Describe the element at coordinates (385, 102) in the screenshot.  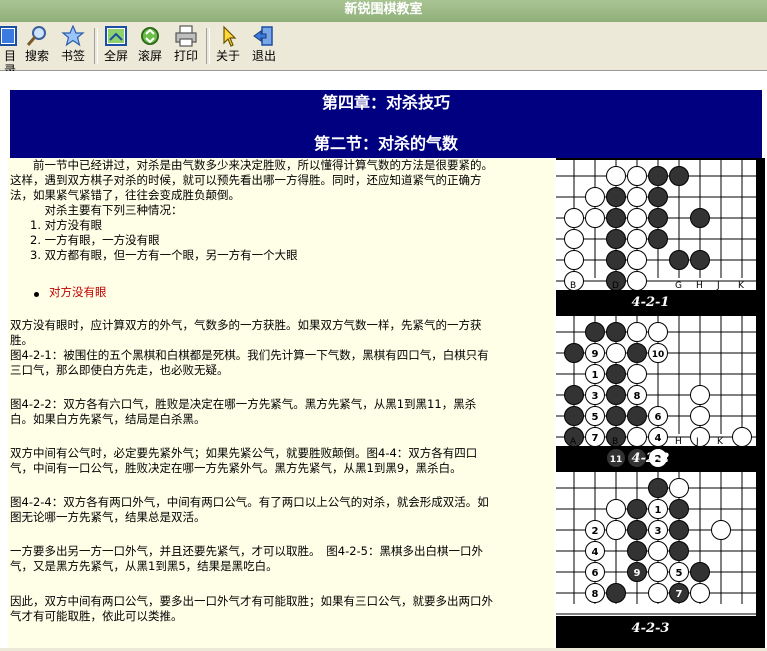
I see `chapter-title: 第四章：对杀技巧` at that location.